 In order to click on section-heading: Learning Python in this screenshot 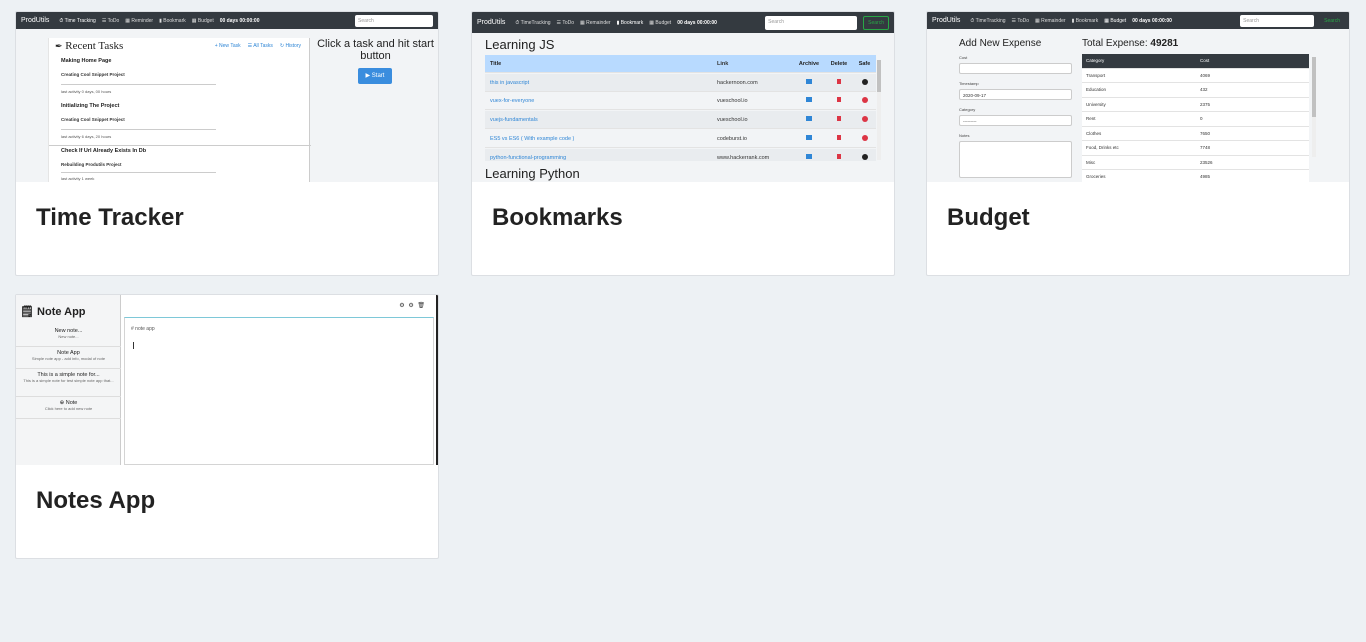, I will do `click(532, 173)`.